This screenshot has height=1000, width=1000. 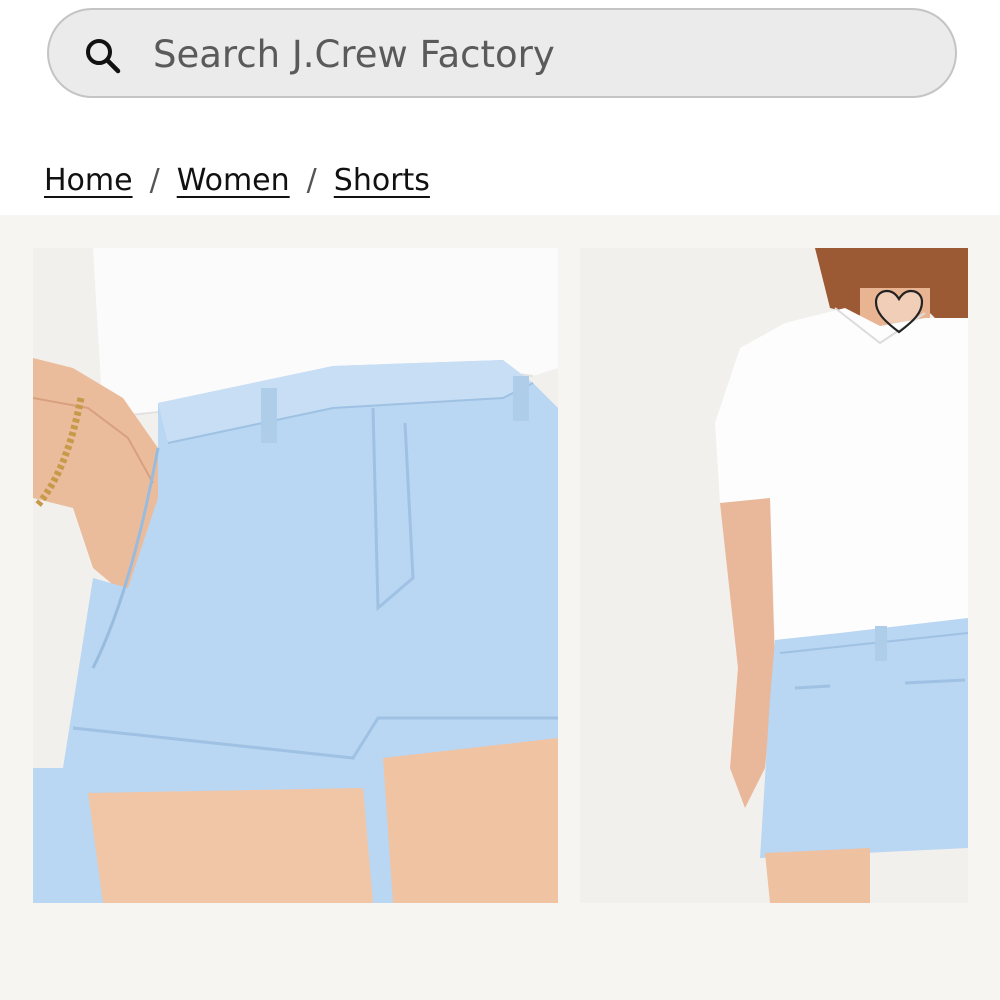 I want to click on breadcrumb-home-link: Home, so click(x=88, y=180).